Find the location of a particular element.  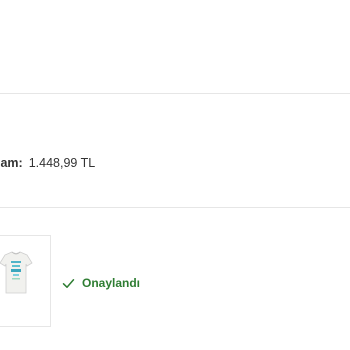

status-text: Onaylandı is located at coordinates (111, 283).